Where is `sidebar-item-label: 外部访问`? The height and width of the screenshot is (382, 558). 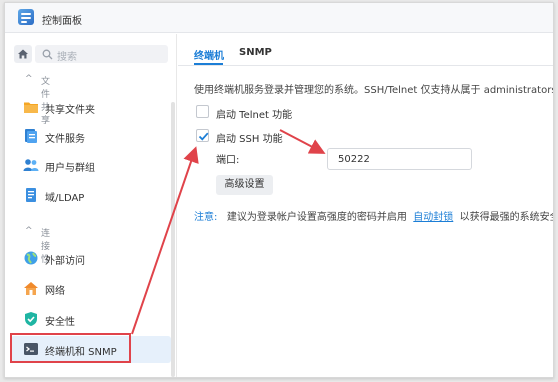 sidebar-item-label: 外部访问 is located at coordinates (65, 261).